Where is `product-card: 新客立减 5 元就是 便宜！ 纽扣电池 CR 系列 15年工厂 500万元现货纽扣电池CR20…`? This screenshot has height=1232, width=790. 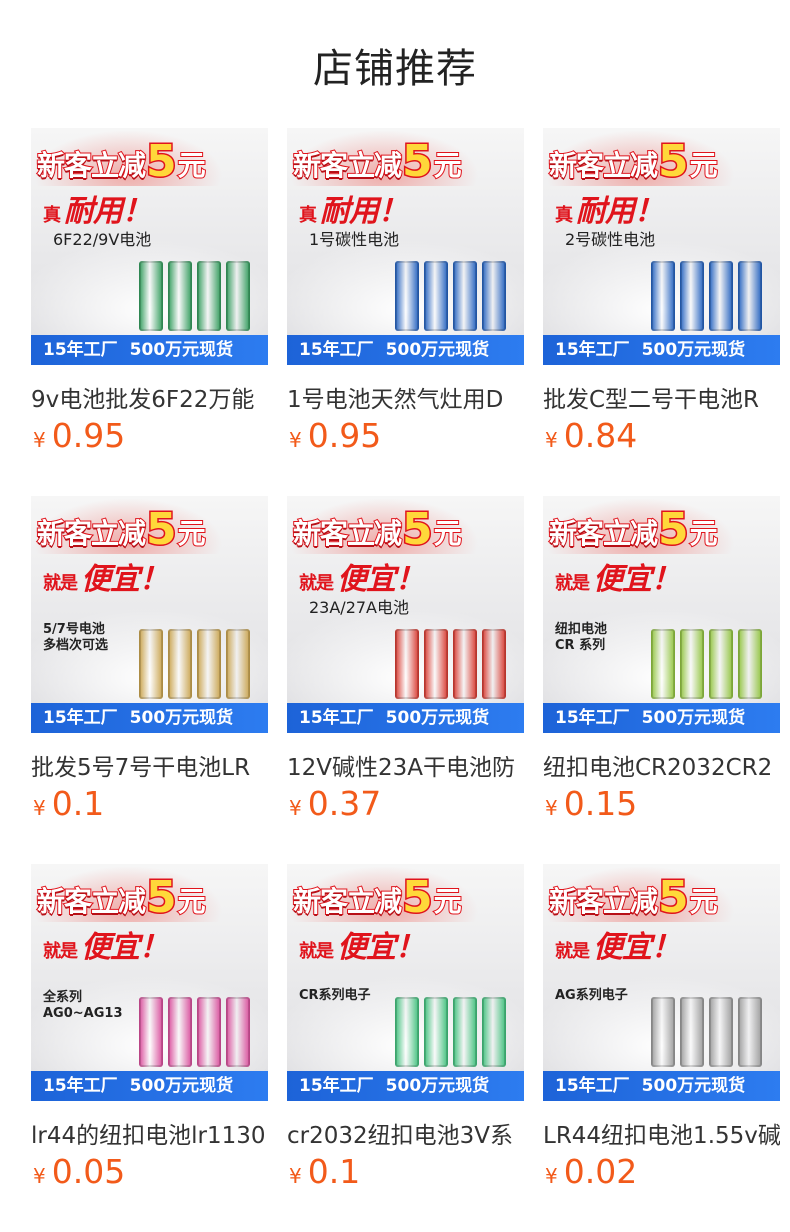
product-card: 新客立减 5 元就是 便宜！ 纽扣电池 CR 系列 15年工厂 500万元现货纽扣电池CR20… is located at coordinates (661, 661).